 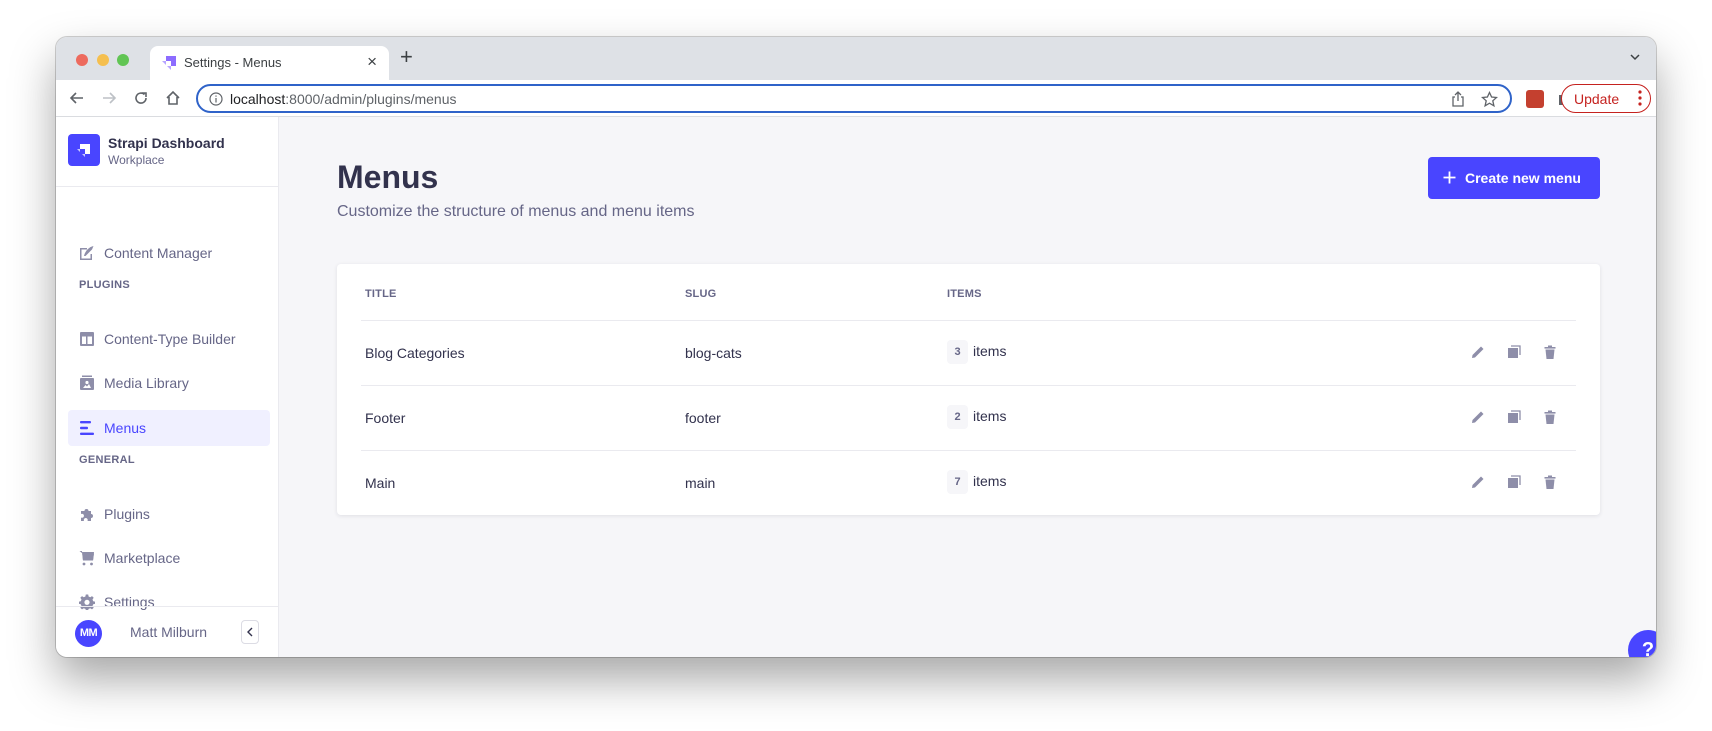 I want to click on update-label: Update, so click(x=1597, y=99).